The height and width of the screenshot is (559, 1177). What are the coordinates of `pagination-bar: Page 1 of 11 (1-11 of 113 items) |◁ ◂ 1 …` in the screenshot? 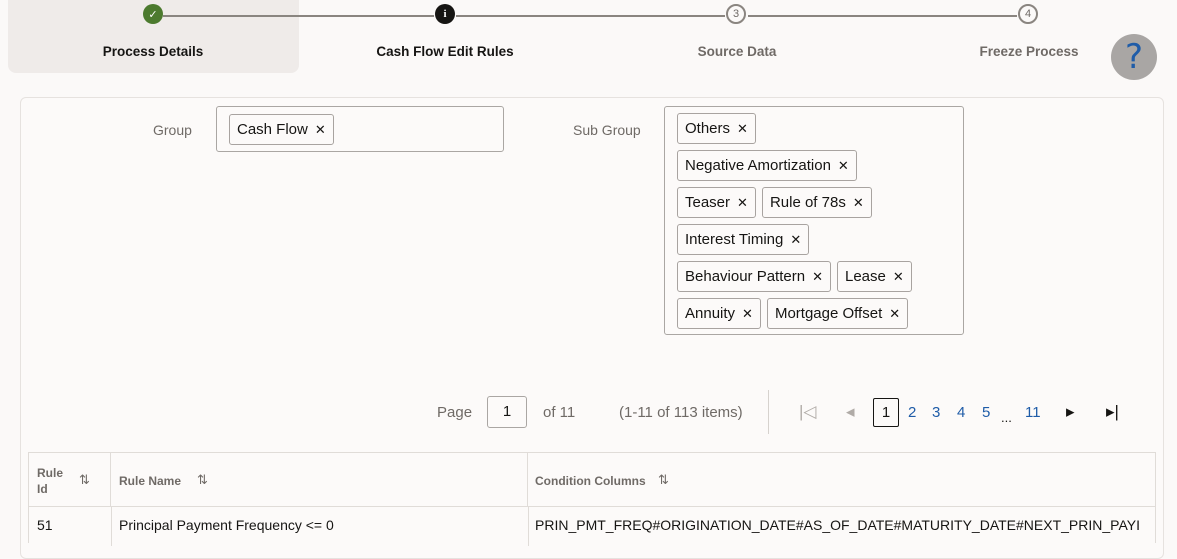 It's located at (588, 412).